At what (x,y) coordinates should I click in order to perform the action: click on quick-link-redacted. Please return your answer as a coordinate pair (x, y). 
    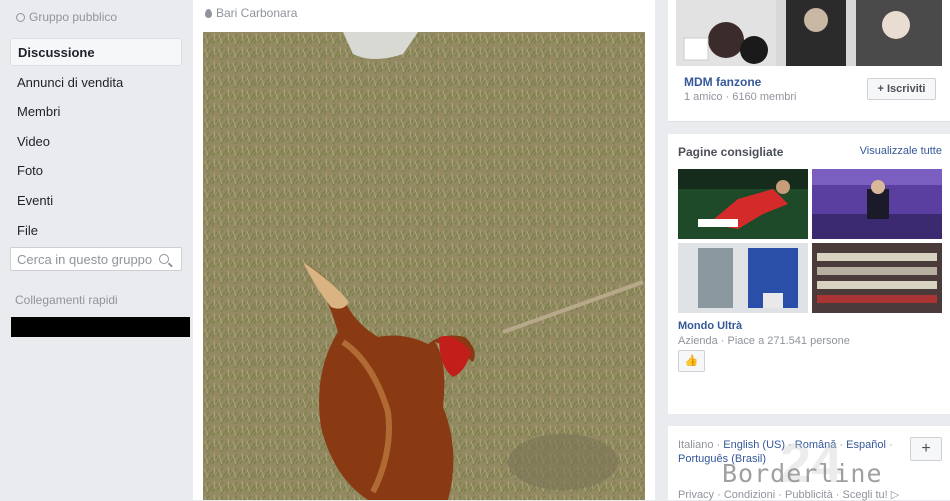
    Looking at the image, I should click on (100, 327).